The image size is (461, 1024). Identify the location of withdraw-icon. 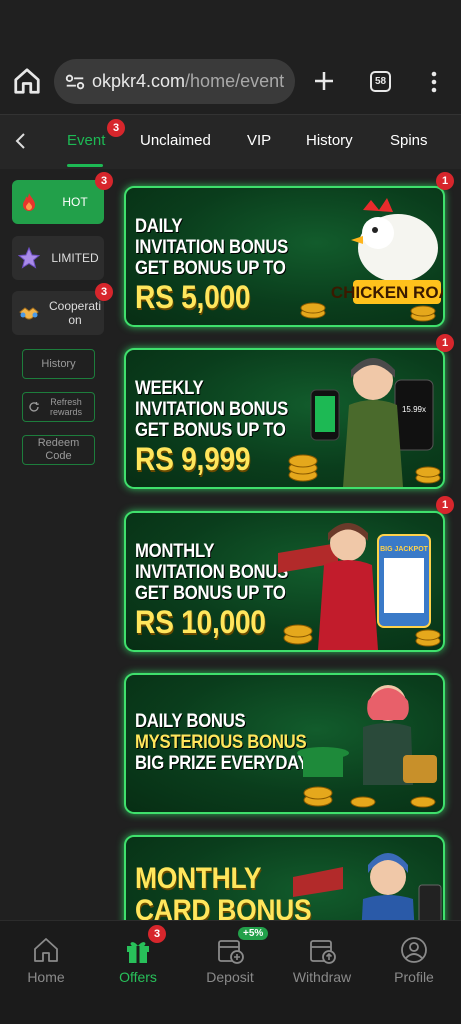
(323, 952).